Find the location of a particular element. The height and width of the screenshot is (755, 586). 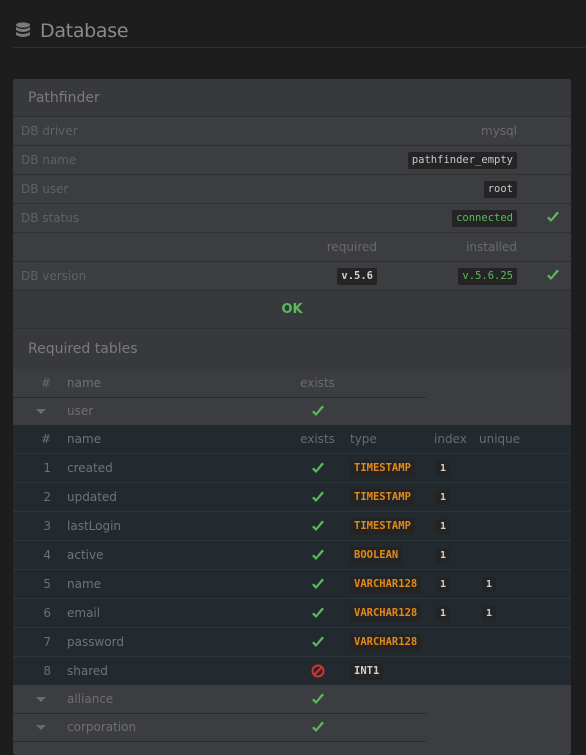

column-type-badge: BOOLEAN is located at coordinates (376, 555).